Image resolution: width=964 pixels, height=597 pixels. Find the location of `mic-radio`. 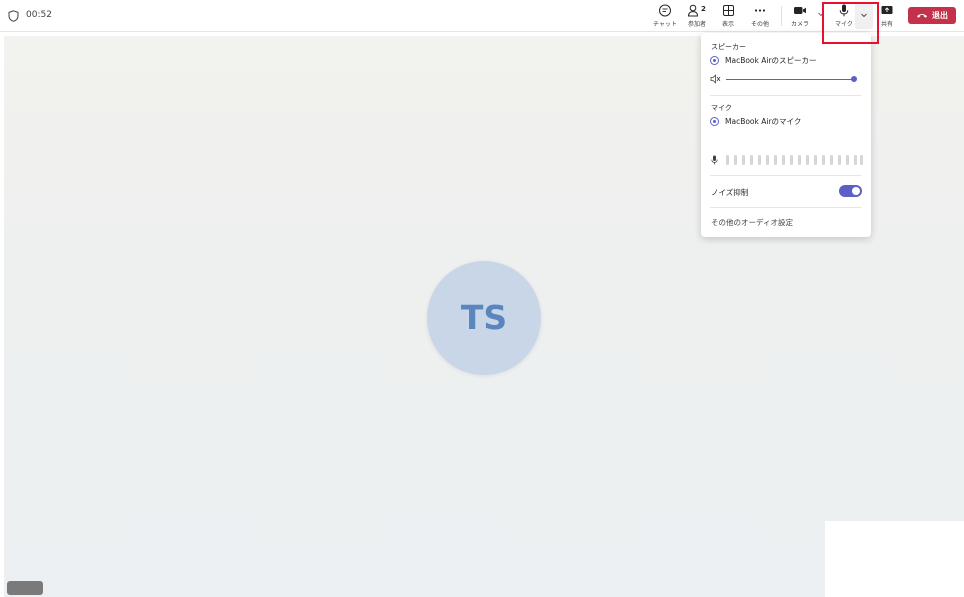

mic-radio is located at coordinates (714, 121).